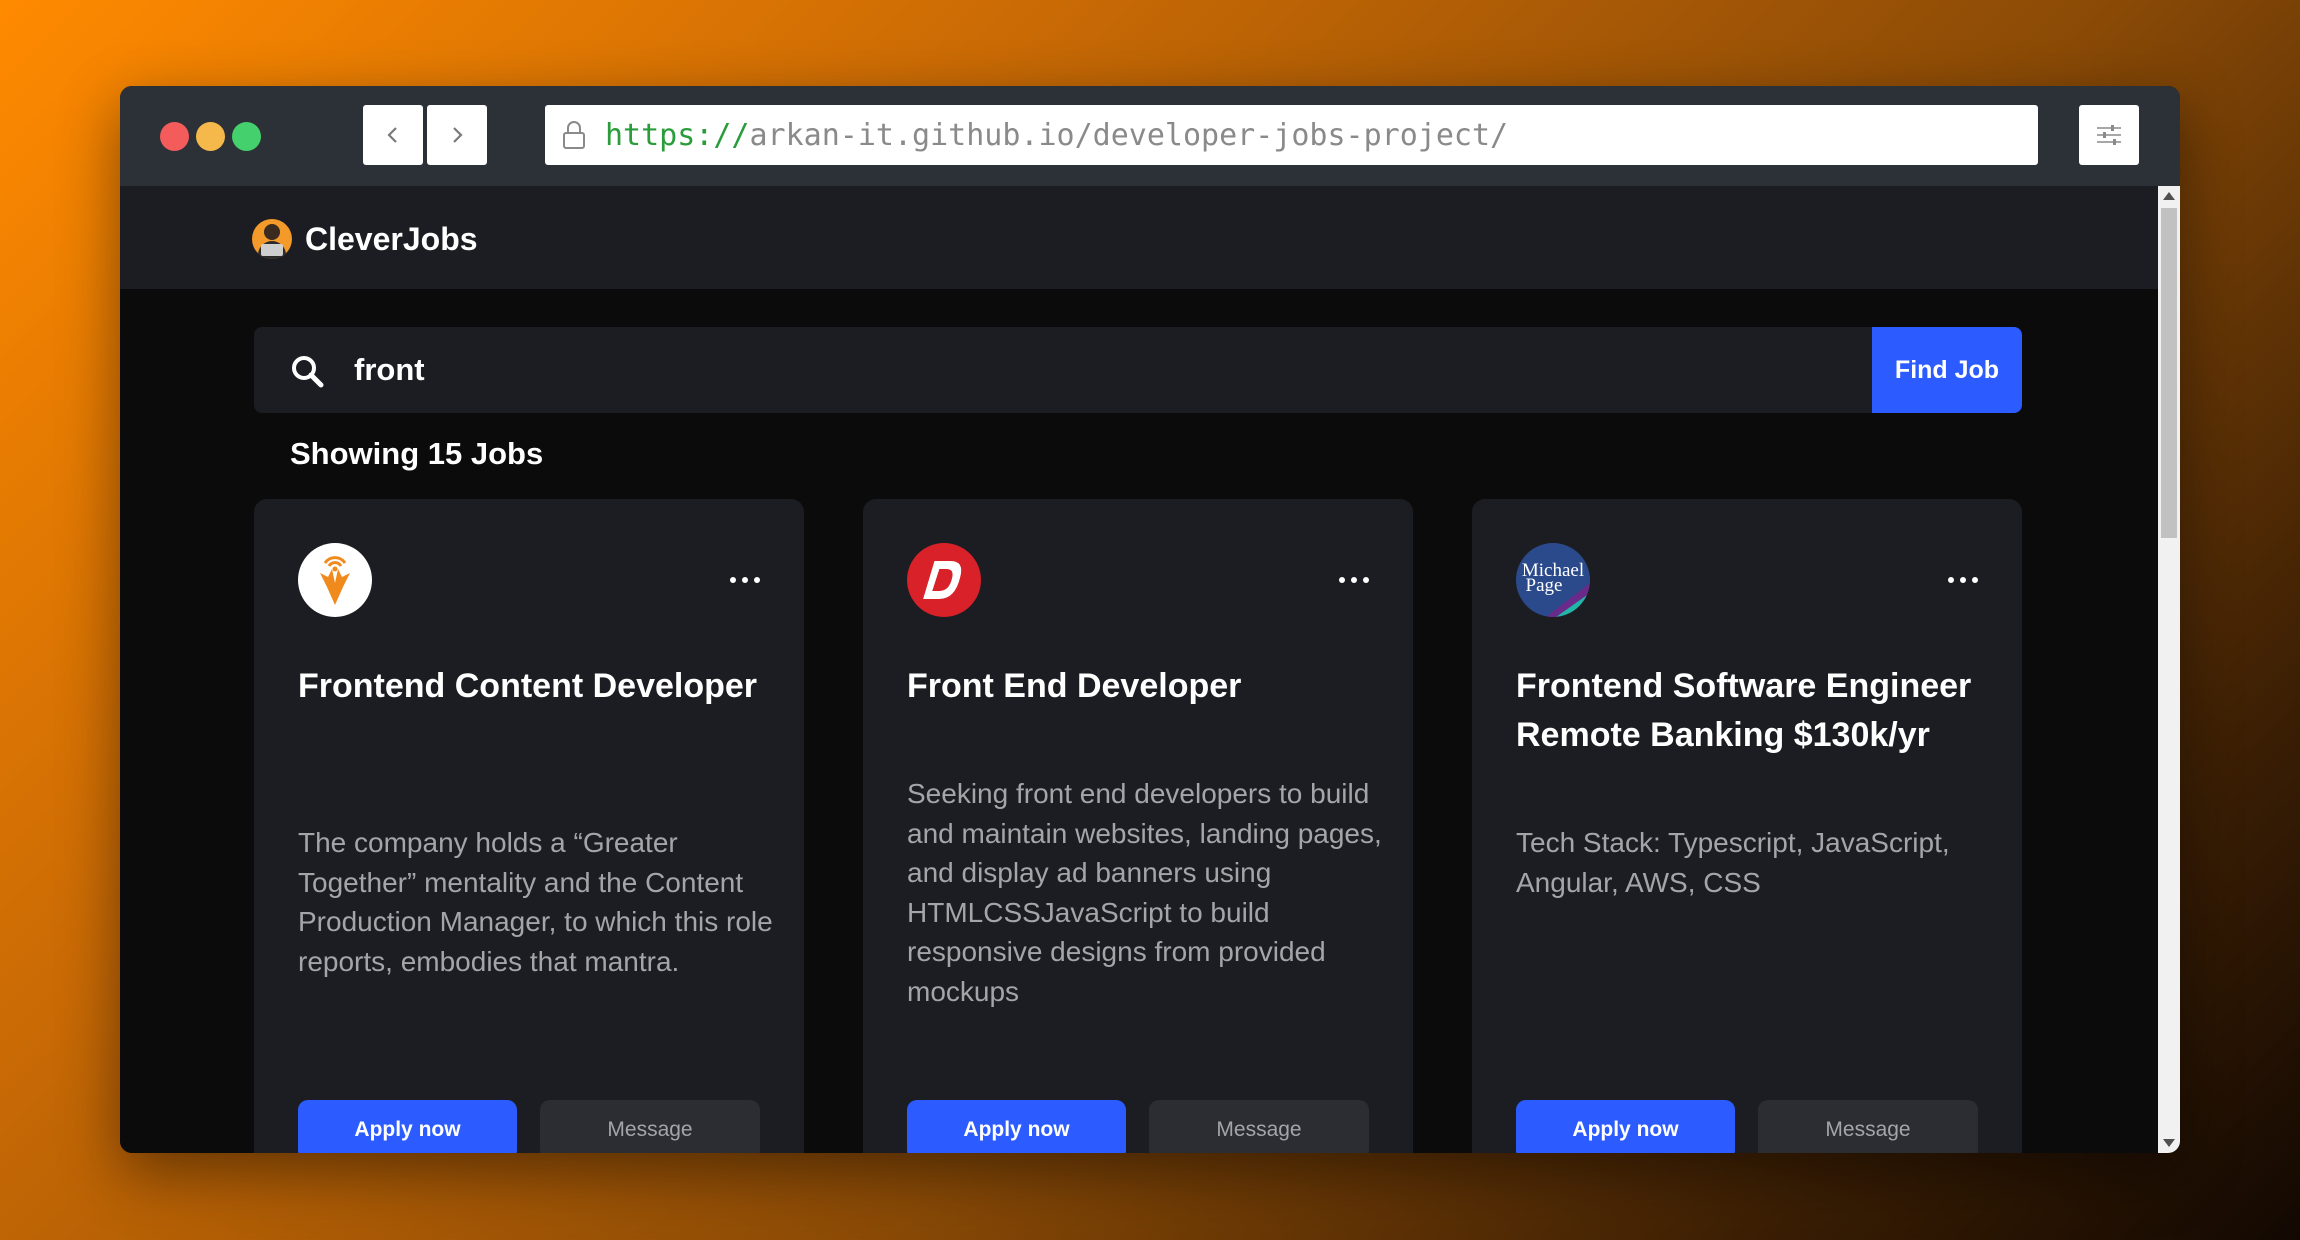  I want to click on search-input, so click(1054, 370).